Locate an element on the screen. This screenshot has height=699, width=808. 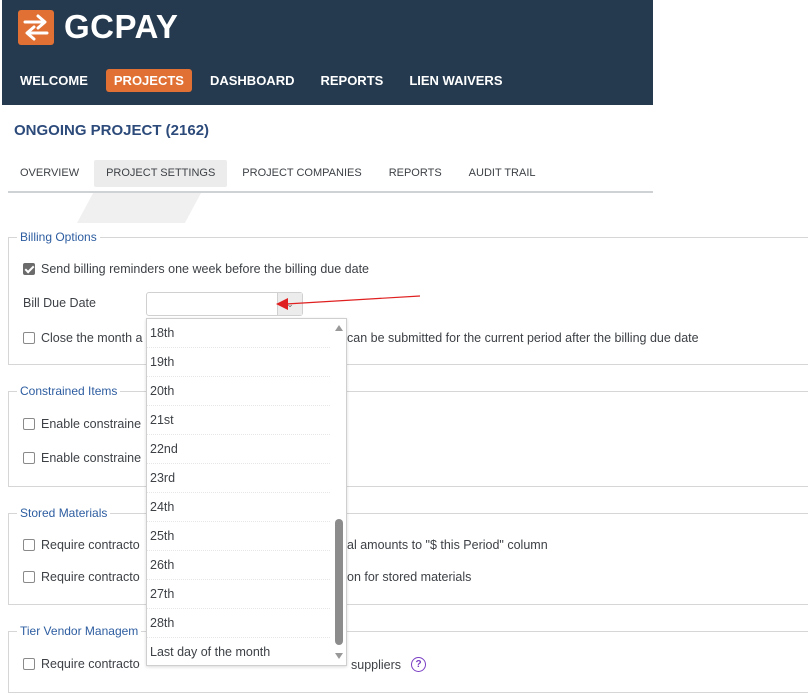
bill-due-date-label: Bill Due Date is located at coordinates (59, 303).